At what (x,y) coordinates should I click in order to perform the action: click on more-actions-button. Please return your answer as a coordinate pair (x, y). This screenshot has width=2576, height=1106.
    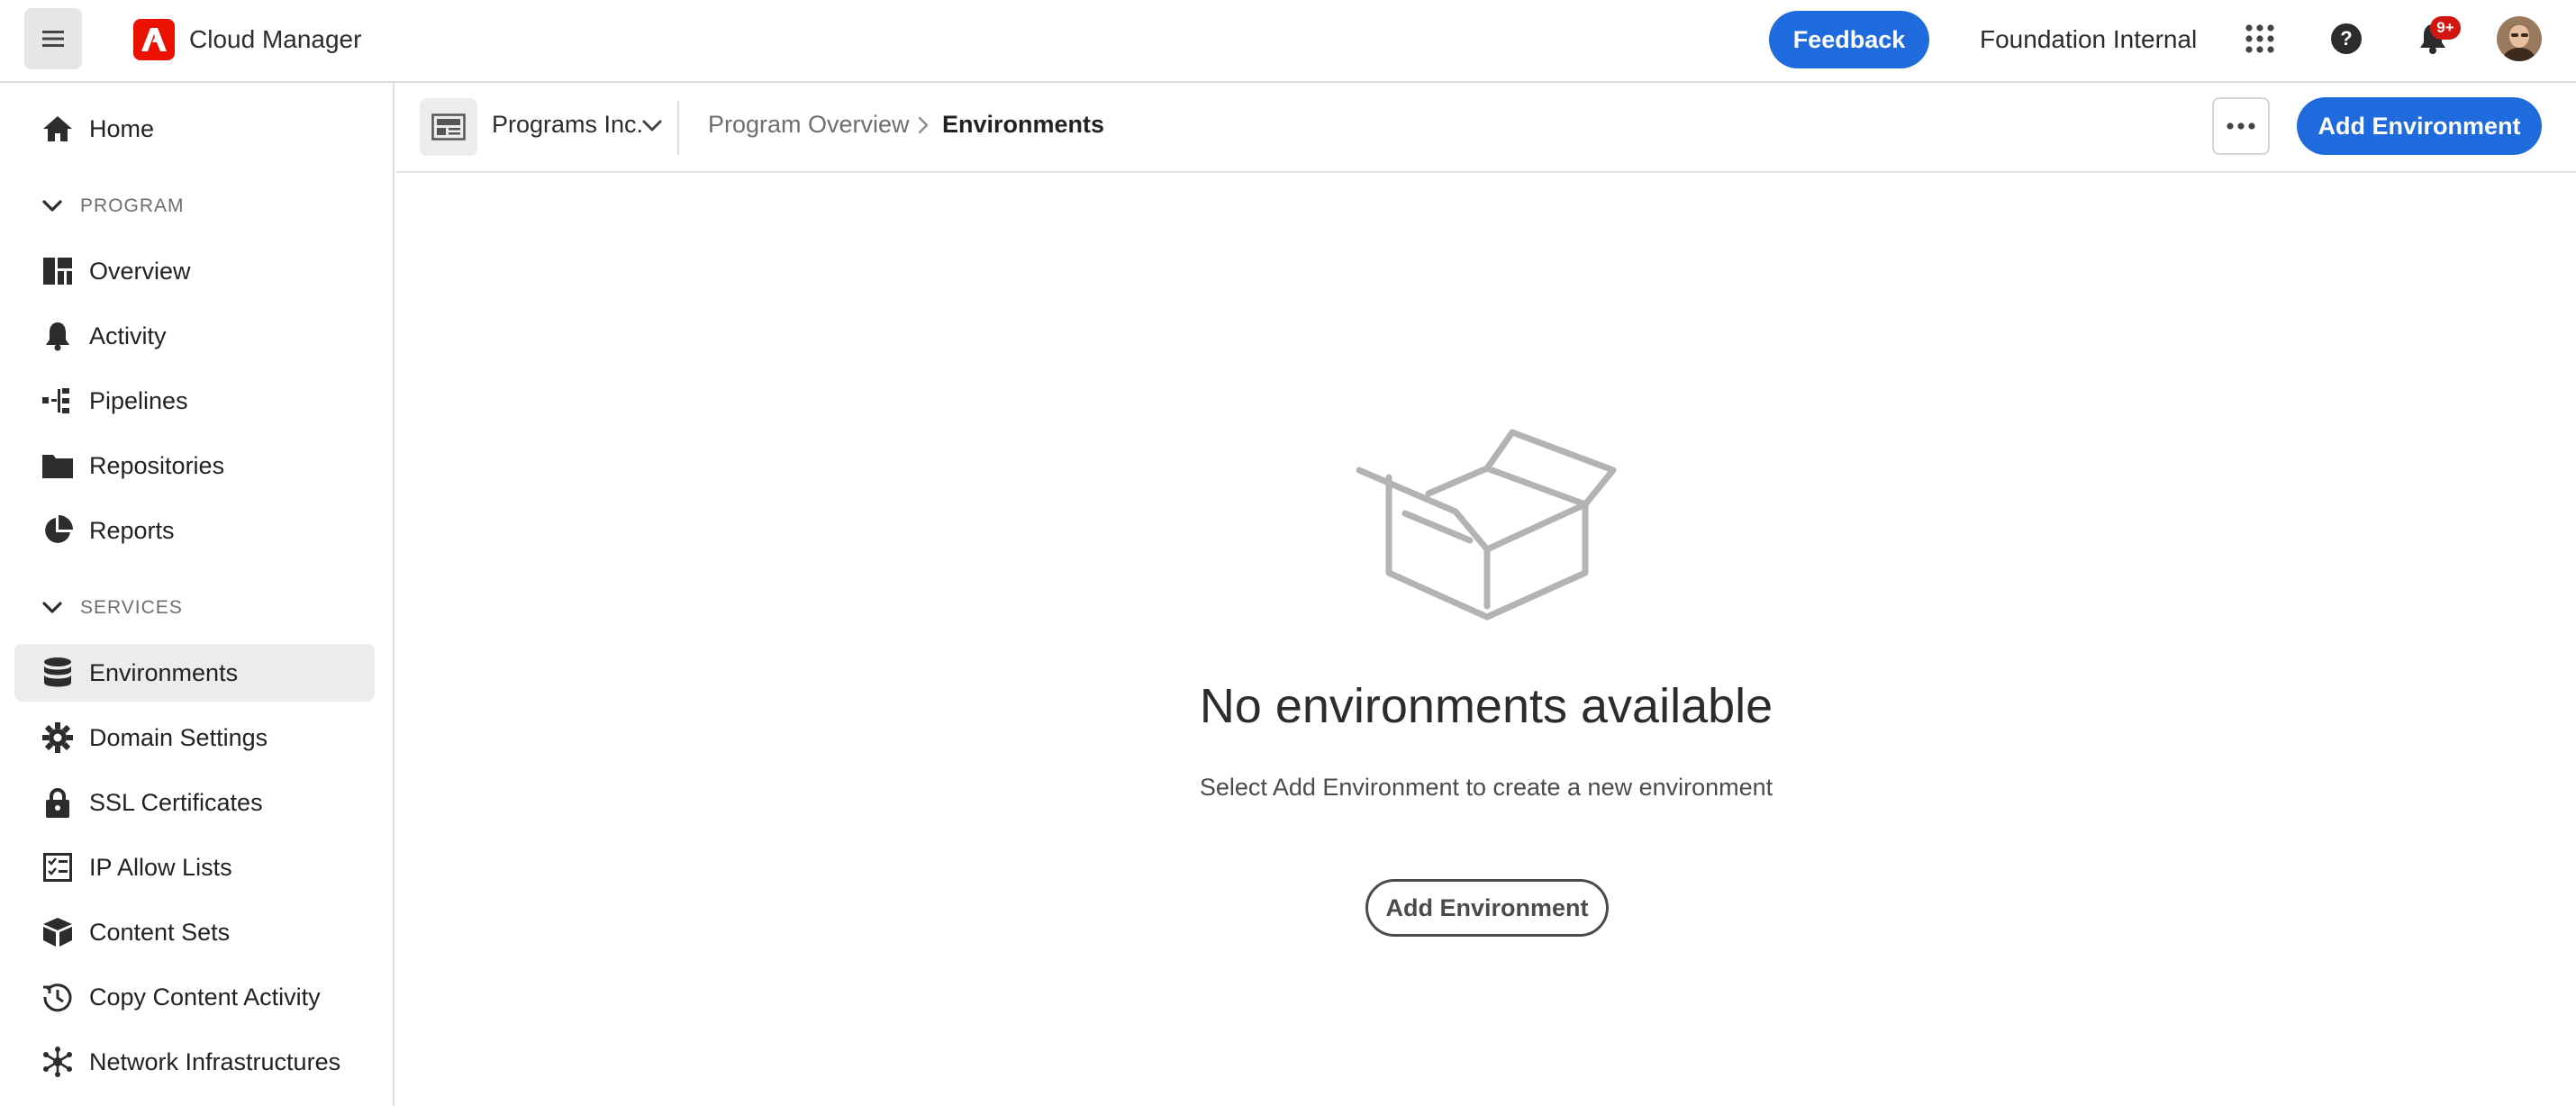
    Looking at the image, I should click on (2241, 126).